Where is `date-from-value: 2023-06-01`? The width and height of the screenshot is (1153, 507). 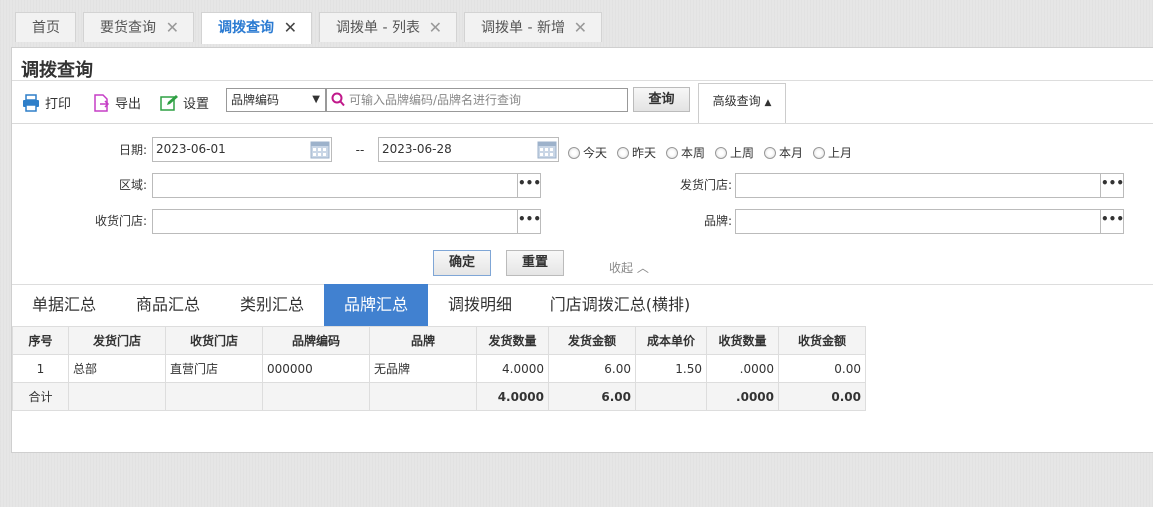
date-from-value: 2023-06-01 is located at coordinates (191, 149).